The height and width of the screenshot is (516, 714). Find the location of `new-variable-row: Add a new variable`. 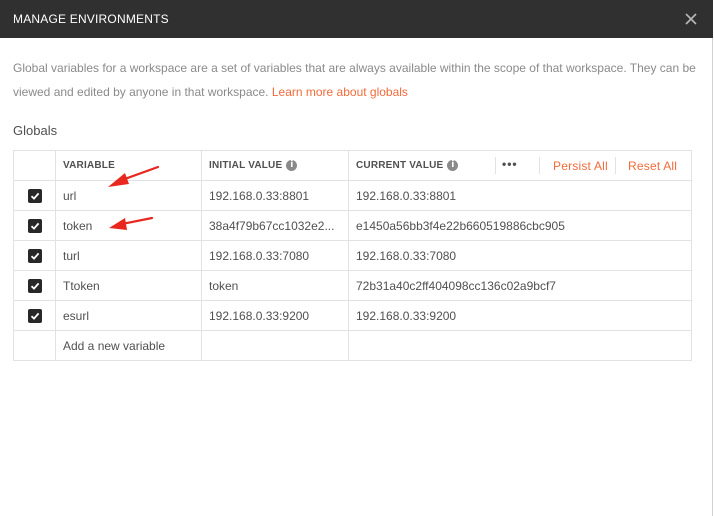

new-variable-row: Add a new variable is located at coordinates (352, 345).